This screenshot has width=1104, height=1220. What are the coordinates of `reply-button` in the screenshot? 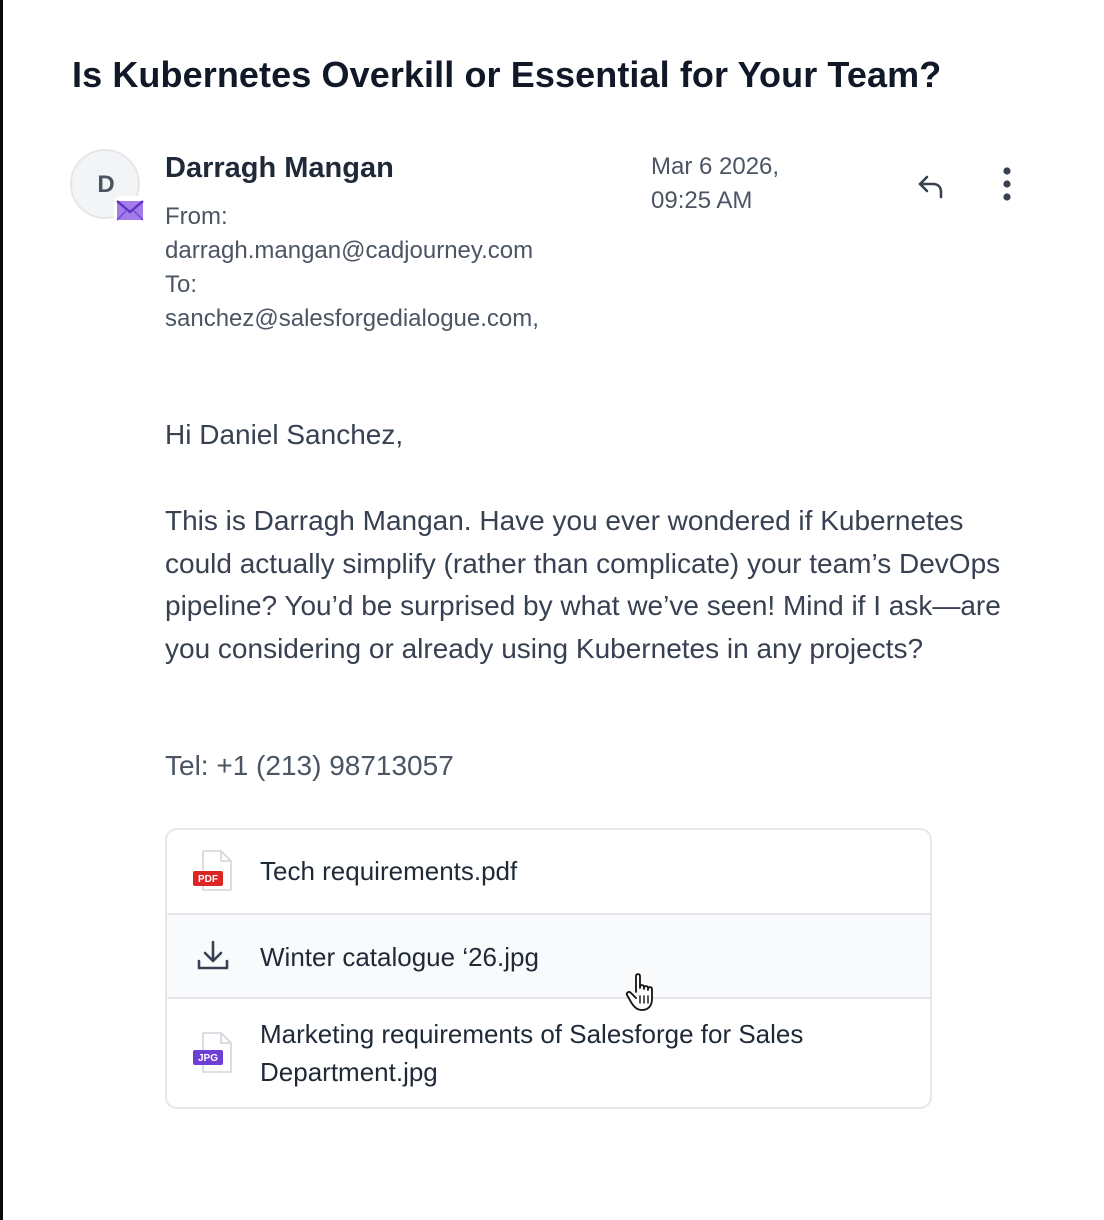 It's located at (930, 186).